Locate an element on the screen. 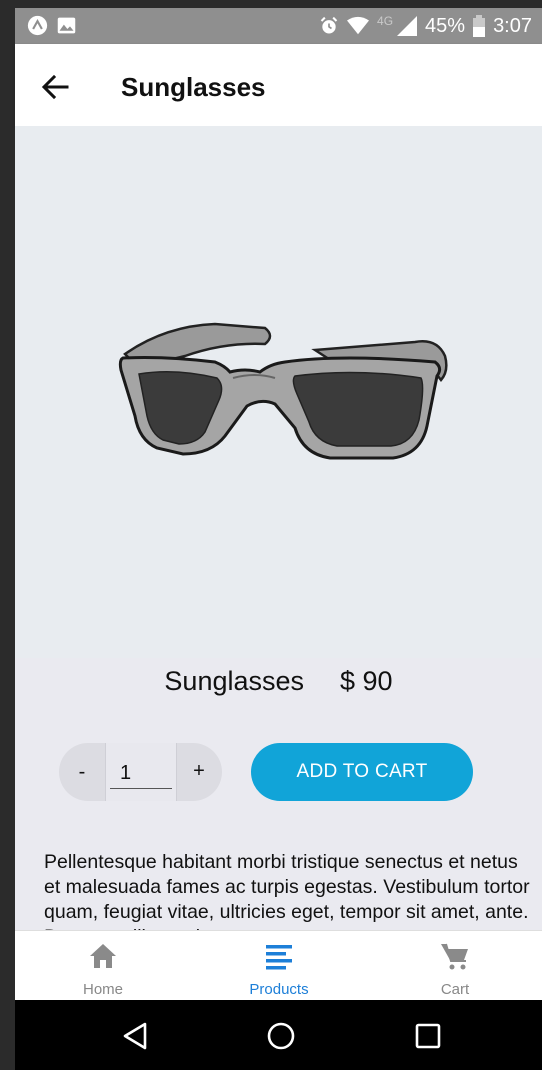 The width and height of the screenshot is (542, 1070). nav-label-products: Products is located at coordinates (279, 989).